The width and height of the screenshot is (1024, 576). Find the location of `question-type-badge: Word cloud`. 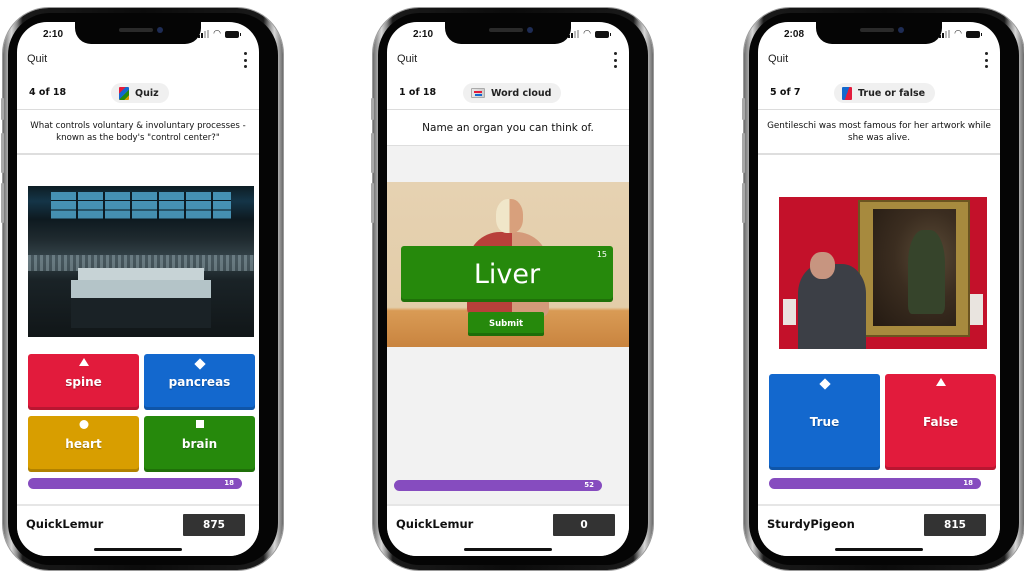

question-type-badge: Word cloud is located at coordinates (512, 93).